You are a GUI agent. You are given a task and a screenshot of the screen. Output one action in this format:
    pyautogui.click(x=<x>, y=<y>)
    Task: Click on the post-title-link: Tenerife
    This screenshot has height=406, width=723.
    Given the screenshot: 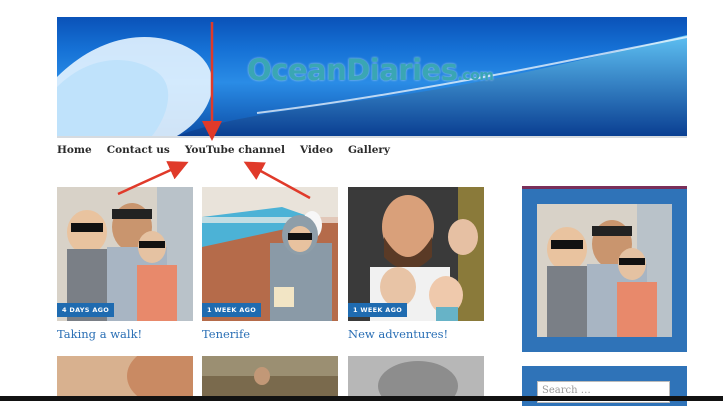 What is the action you would take?
    pyautogui.click(x=270, y=334)
    